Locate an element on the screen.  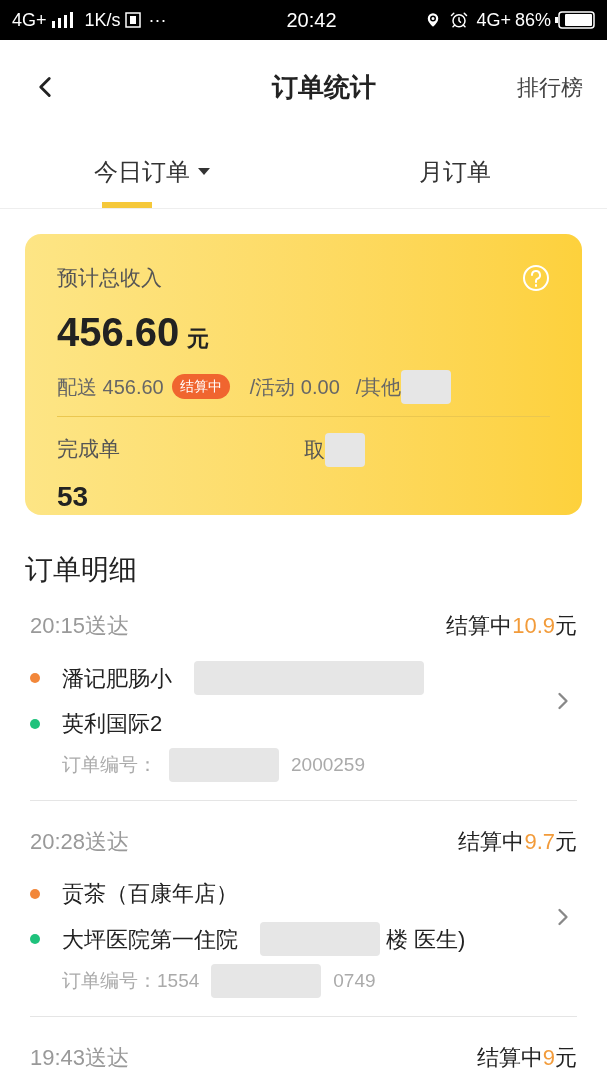
stop-address: 潘记肥肠小 is located at coordinates (117, 678).